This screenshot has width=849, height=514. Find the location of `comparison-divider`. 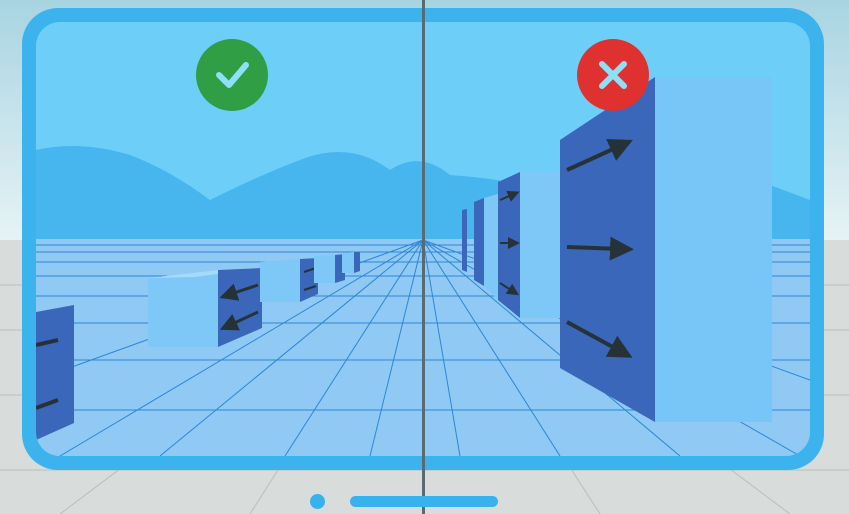

comparison-divider is located at coordinates (423, 257).